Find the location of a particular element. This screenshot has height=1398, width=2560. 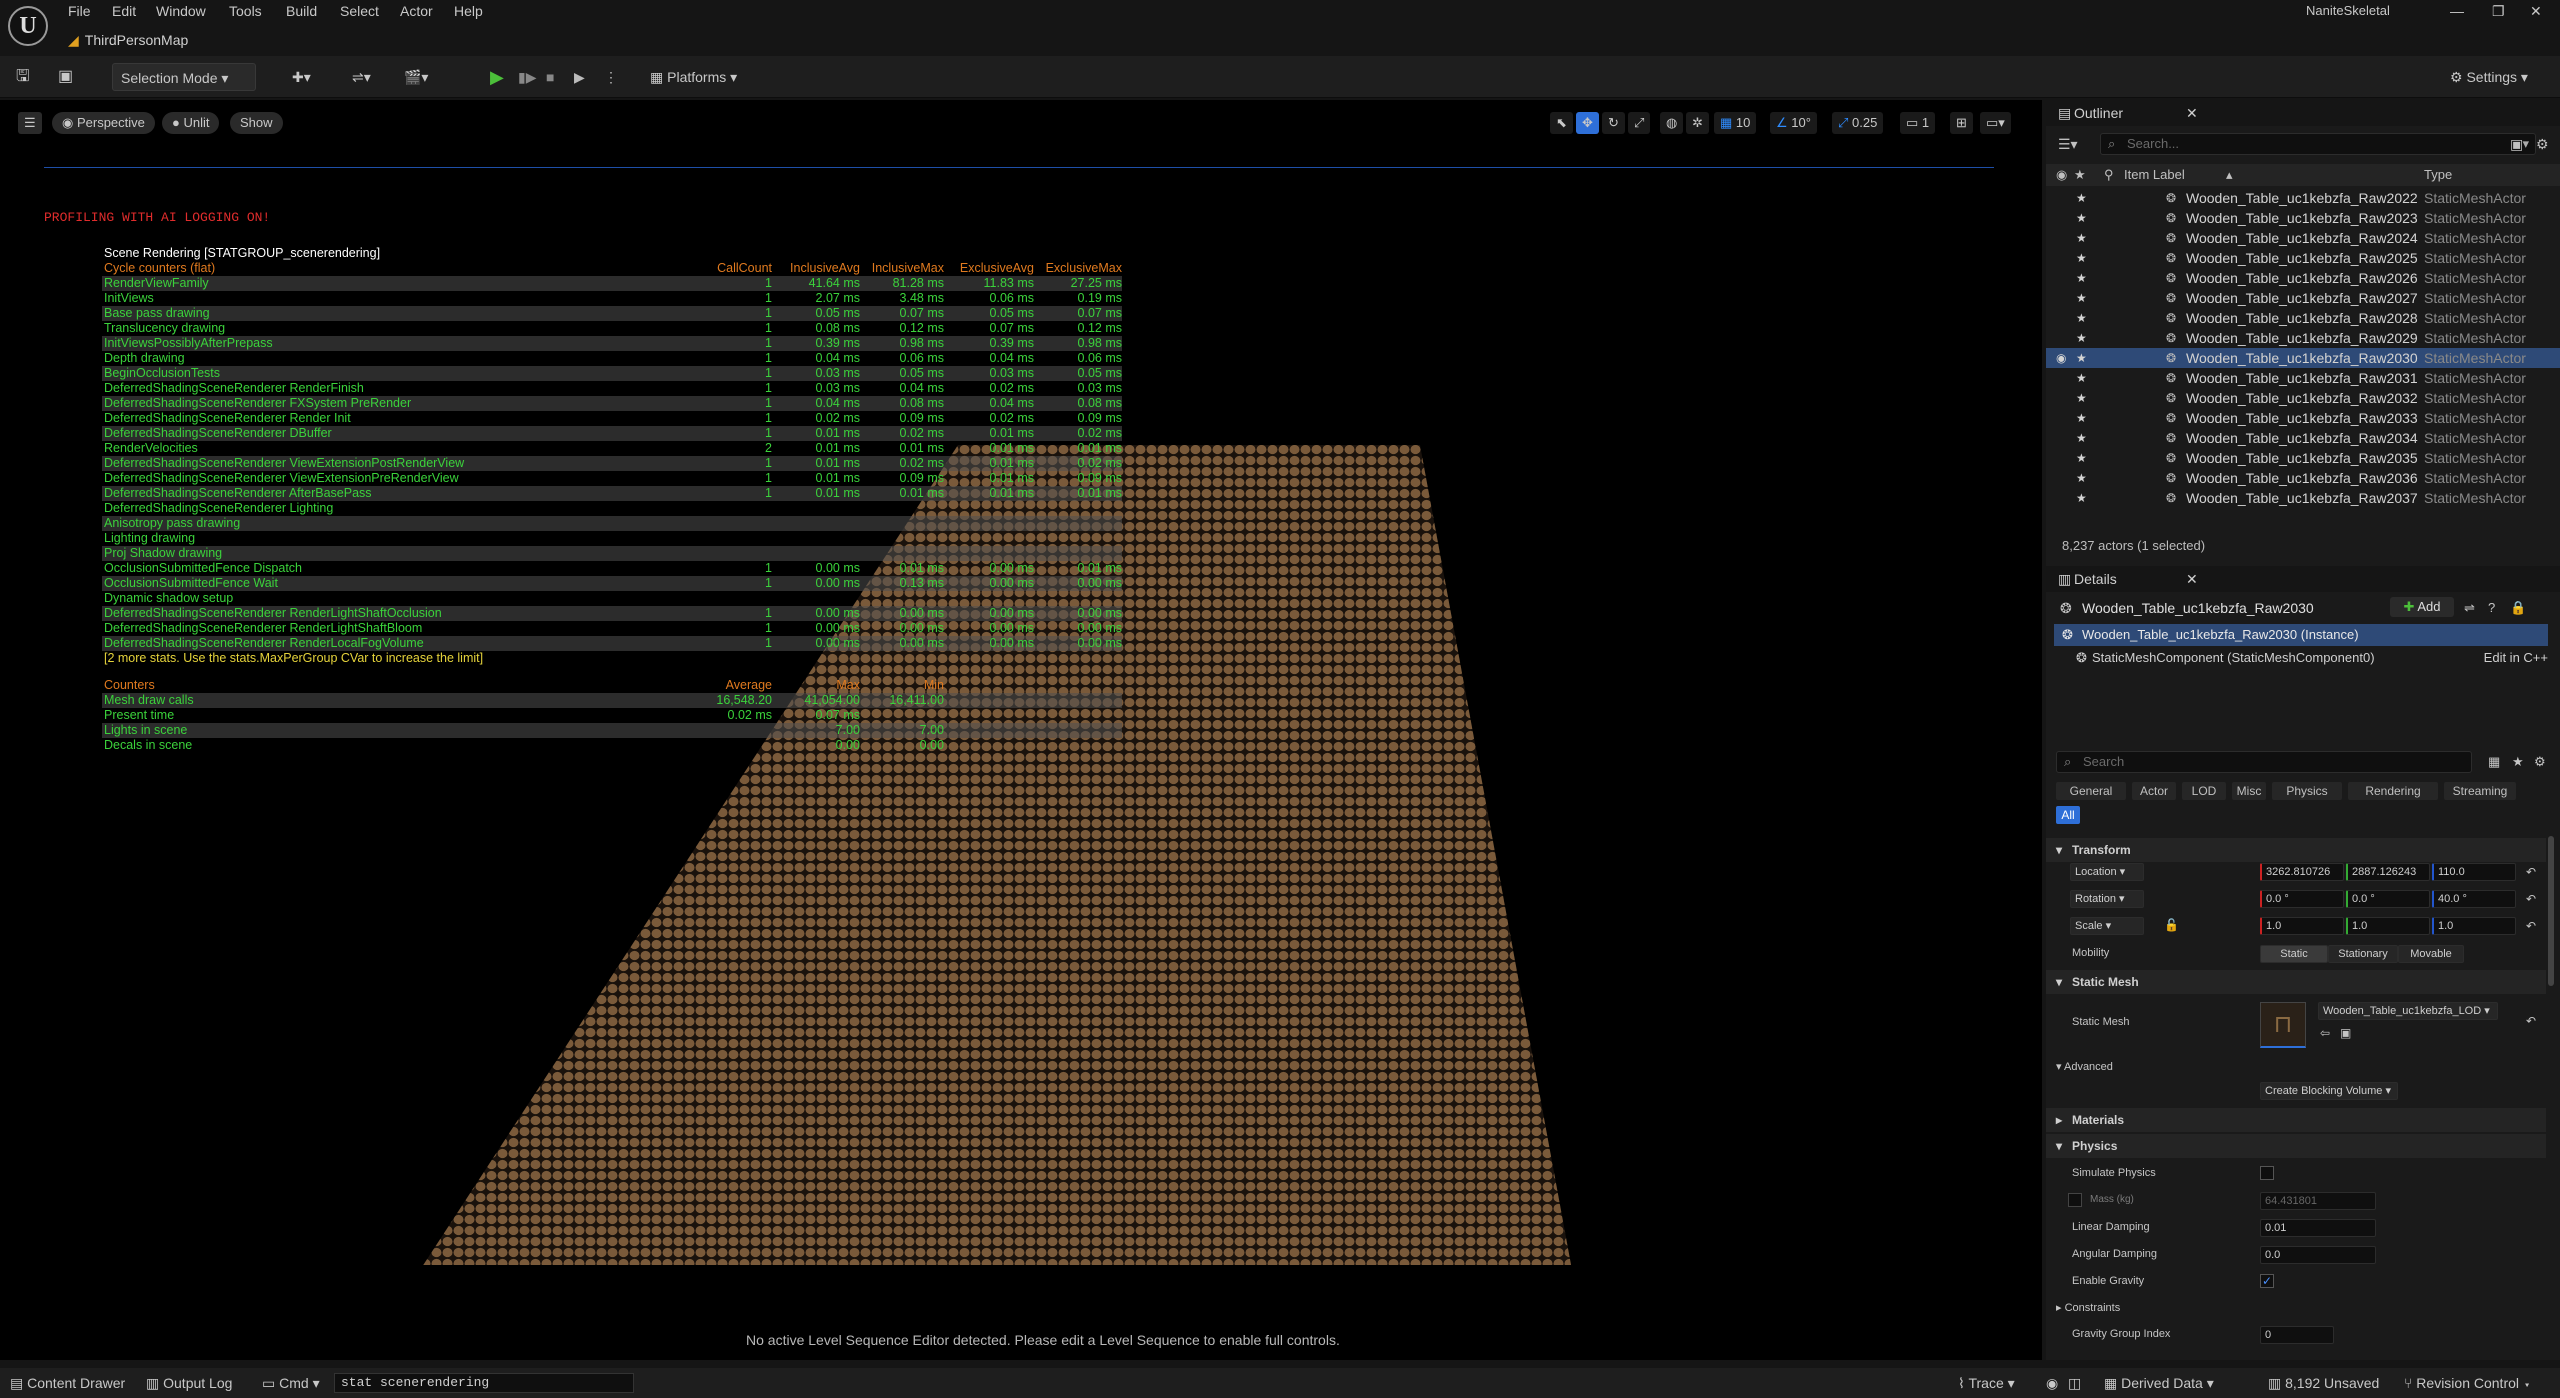

location-x: 3262.810726 is located at coordinates (2302, 872).